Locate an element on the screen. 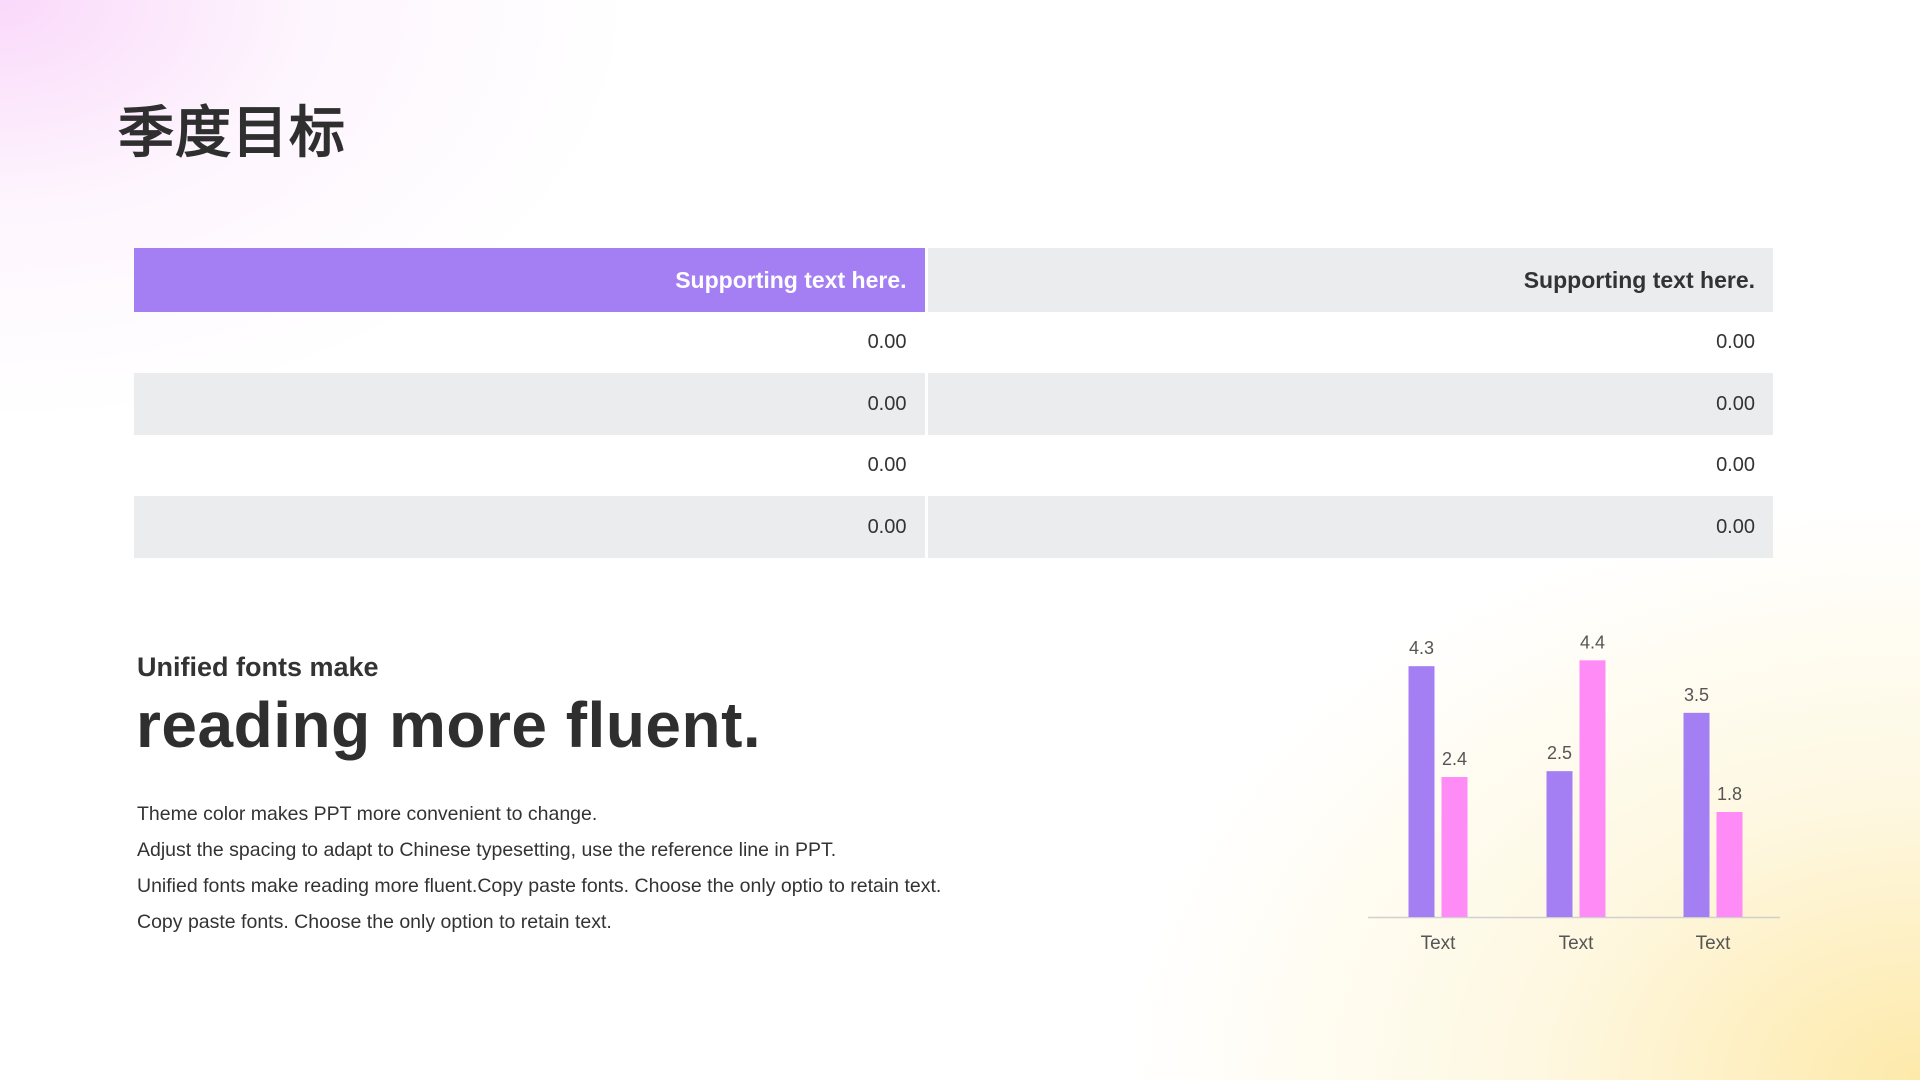 This screenshot has width=1920, height=1080. bar-data-label: 2.4 is located at coordinates (1454, 759).